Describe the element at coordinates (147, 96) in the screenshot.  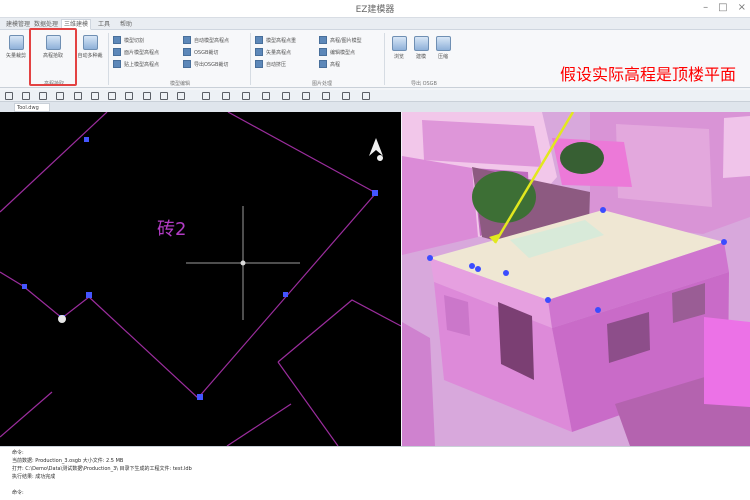
I see `toolbar-tool-9-icon` at that location.